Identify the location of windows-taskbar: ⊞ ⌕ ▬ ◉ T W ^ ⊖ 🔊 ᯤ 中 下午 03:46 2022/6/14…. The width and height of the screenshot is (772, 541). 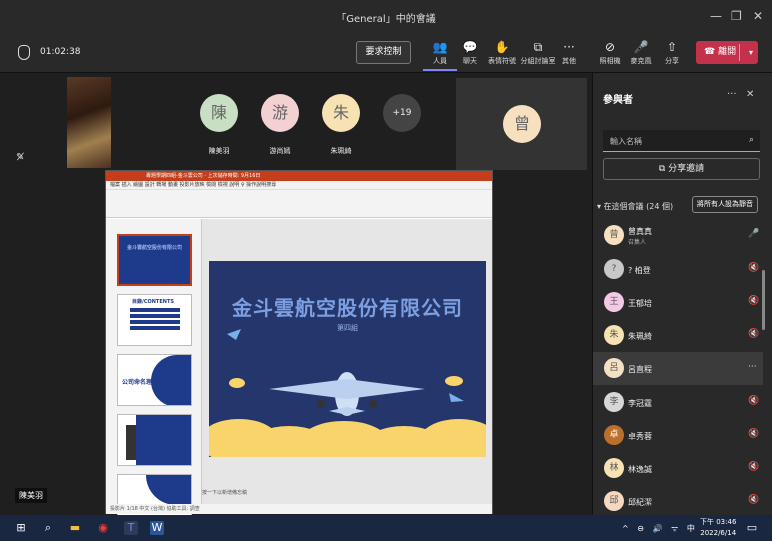
(386, 528).